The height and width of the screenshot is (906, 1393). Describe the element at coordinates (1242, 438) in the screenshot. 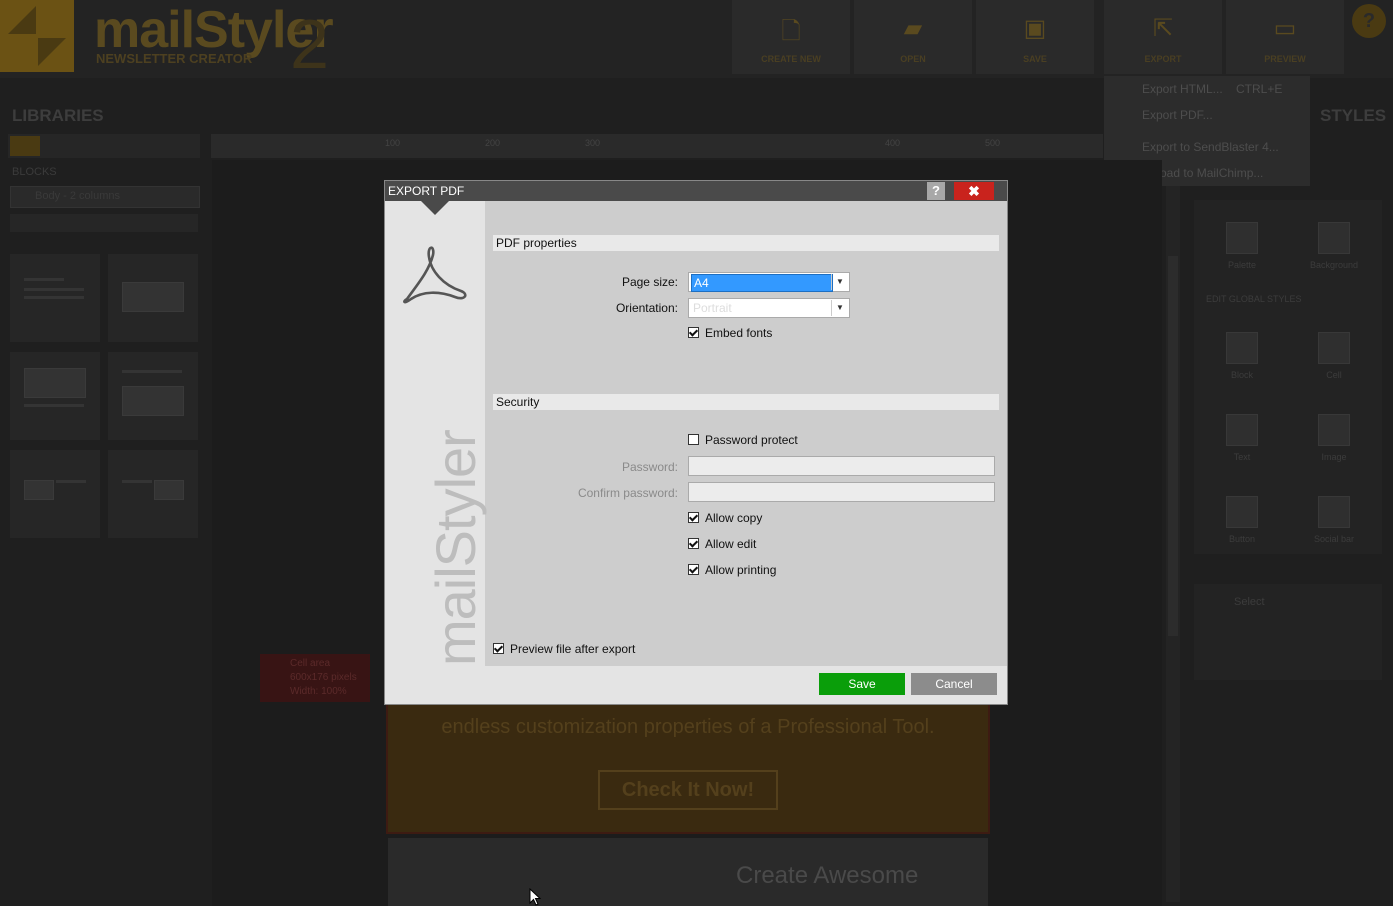

I see `text-style-item: Text` at that location.